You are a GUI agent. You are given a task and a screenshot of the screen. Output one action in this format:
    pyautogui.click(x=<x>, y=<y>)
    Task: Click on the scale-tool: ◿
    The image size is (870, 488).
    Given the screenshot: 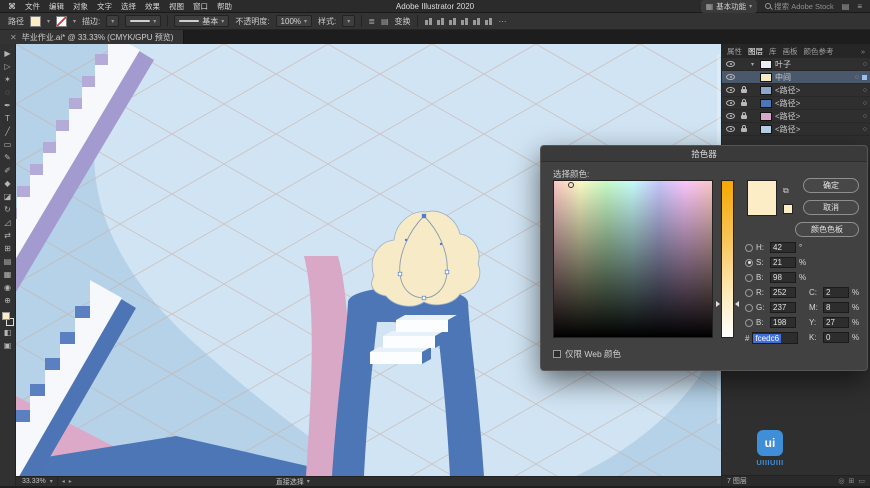 What is the action you would take?
    pyautogui.click(x=7, y=222)
    